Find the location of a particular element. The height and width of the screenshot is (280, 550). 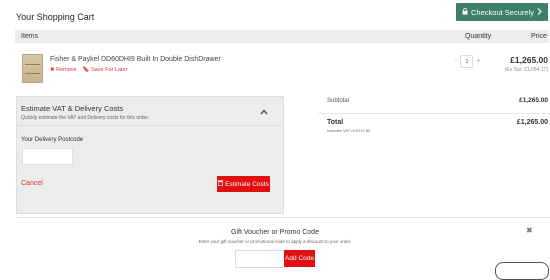

product-thumbnail is located at coordinates (32, 68).